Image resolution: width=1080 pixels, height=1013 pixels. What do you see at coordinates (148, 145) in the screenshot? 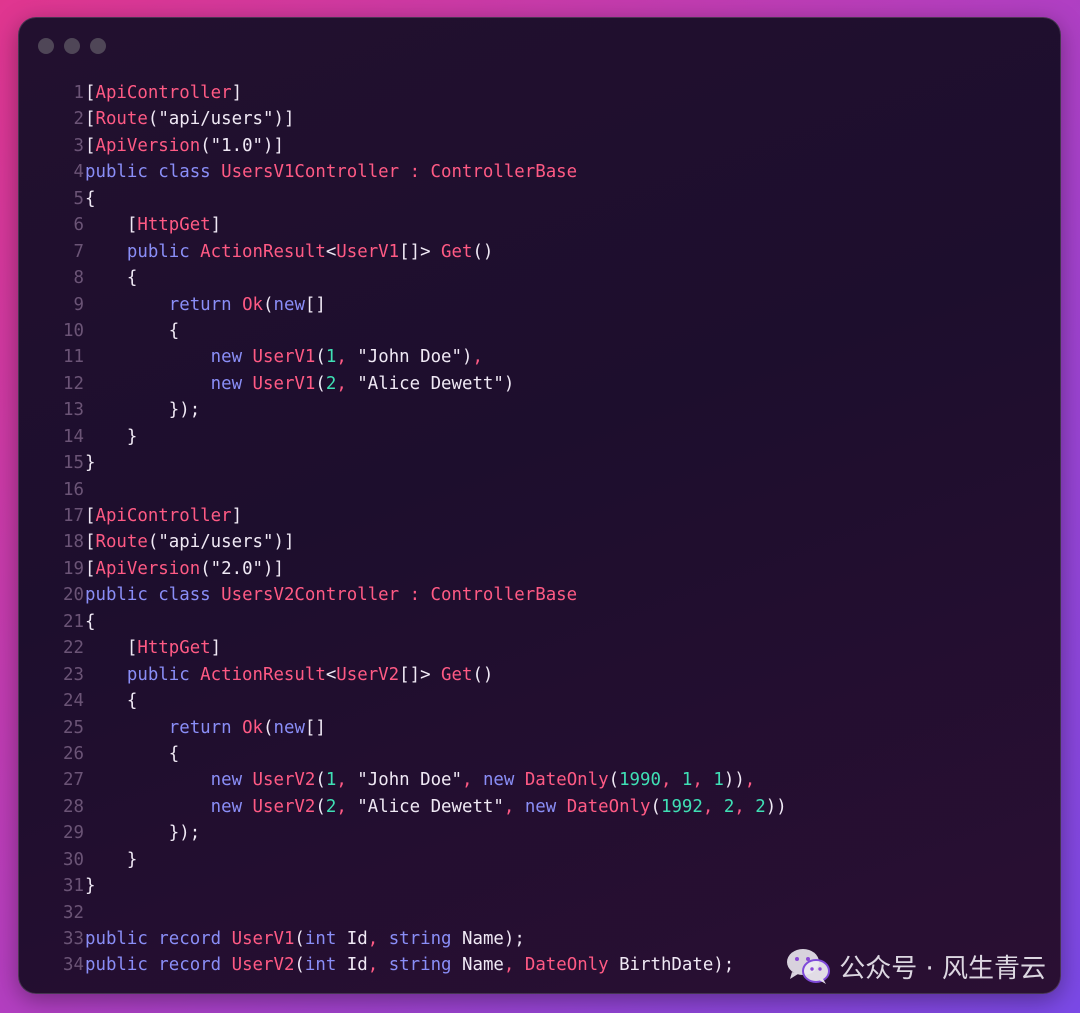
I see `code-token: ApiVersion` at bounding box center [148, 145].